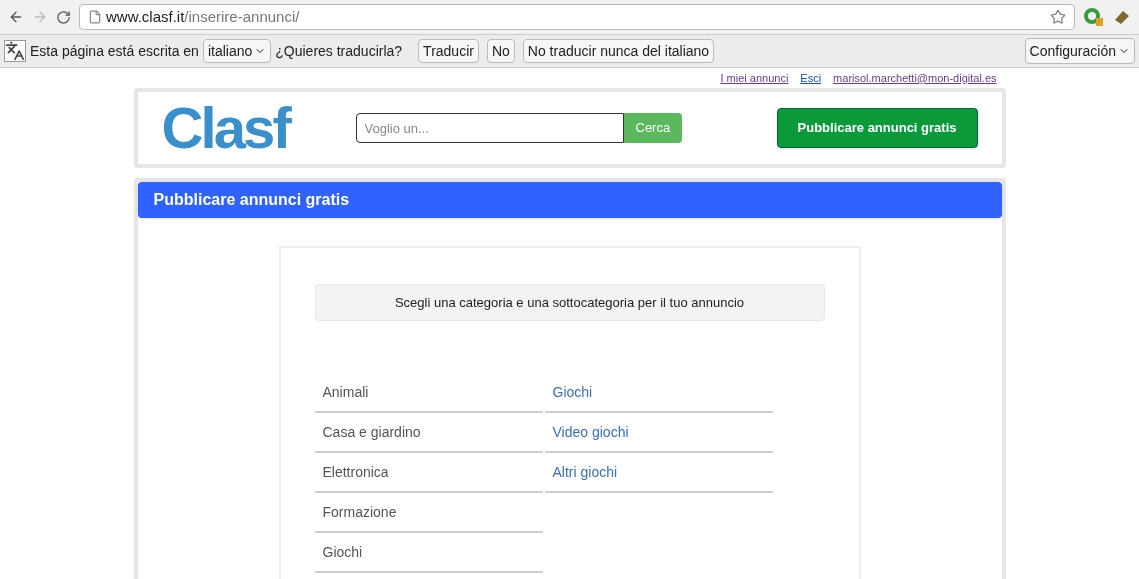 The image size is (1139, 579). Describe the element at coordinates (203, 16) in the screenshot. I see `url-text: www.clasf.it/inserire-annunci/` at that location.